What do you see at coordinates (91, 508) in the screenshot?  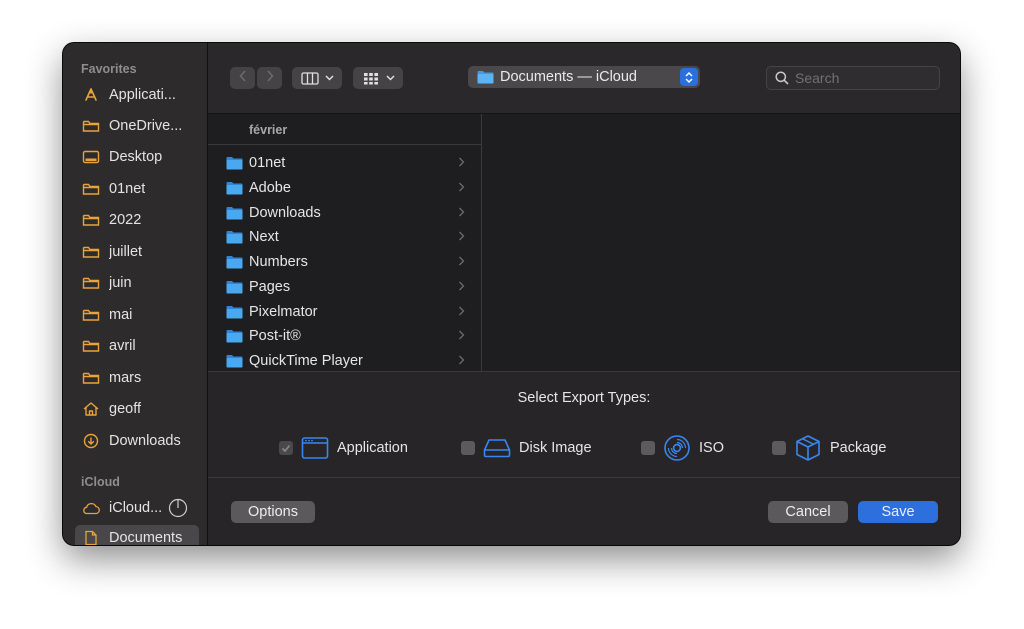 I see `cloud-icon` at bounding box center [91, 508].